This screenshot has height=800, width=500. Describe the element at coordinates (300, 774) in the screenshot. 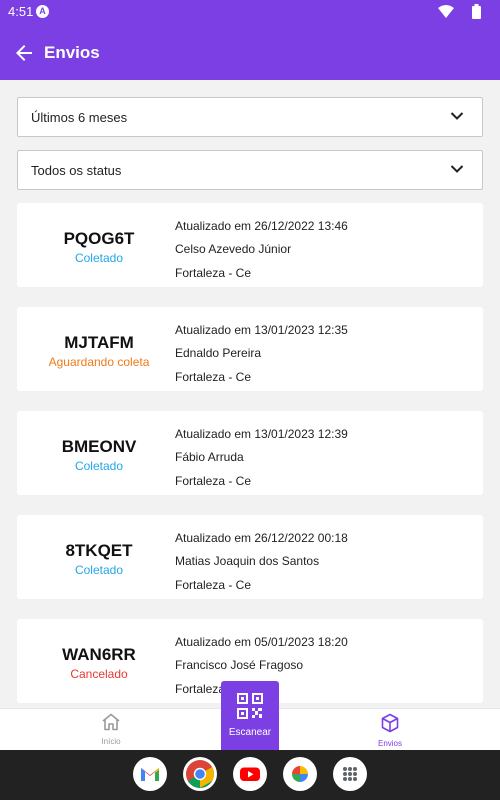

I see `photos-icon` at that location.